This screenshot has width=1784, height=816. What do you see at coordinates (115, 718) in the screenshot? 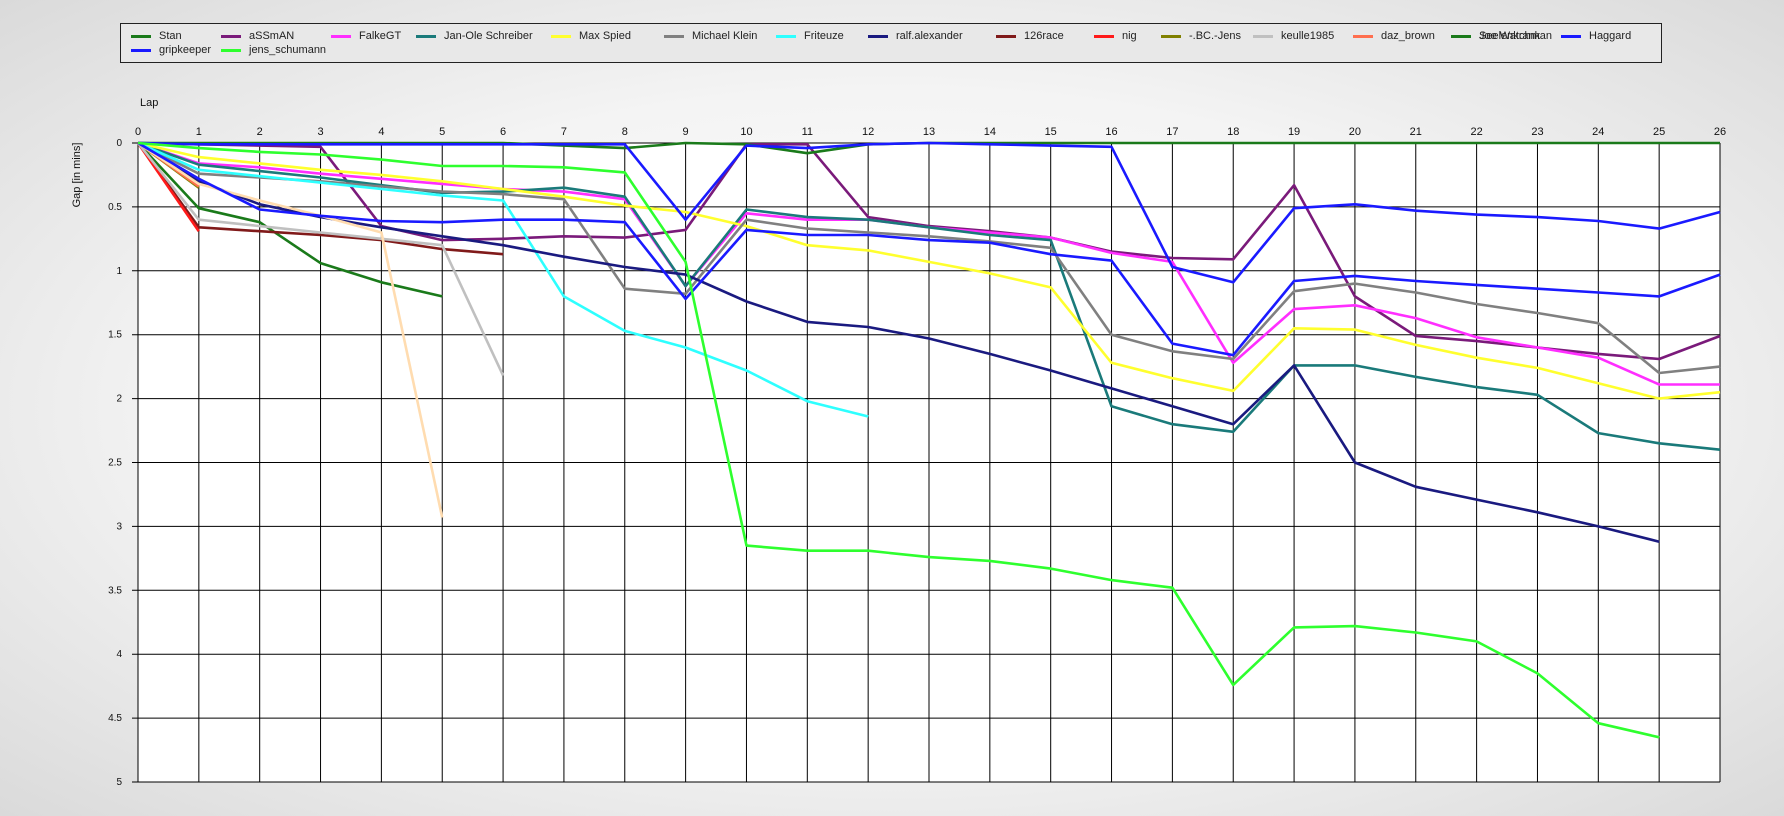
I see `y-tick-label: 4.5` at bounding box center [115, 718].